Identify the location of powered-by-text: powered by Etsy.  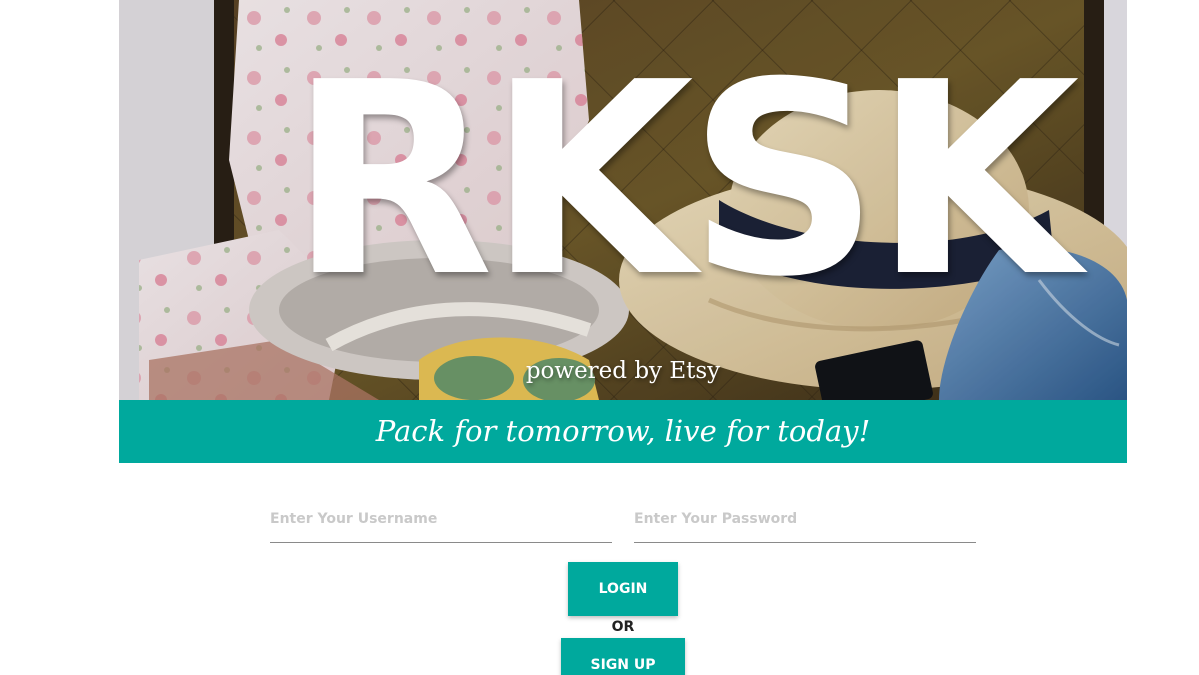
(623, 371).